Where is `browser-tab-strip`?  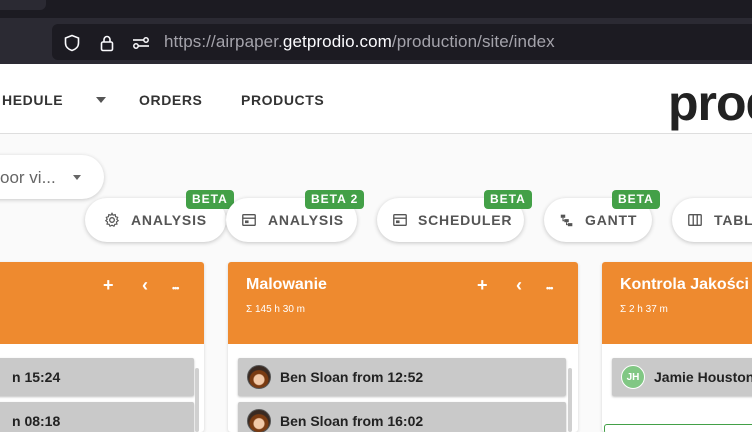 browser-tab-strip is located at coordinates (376, 9).